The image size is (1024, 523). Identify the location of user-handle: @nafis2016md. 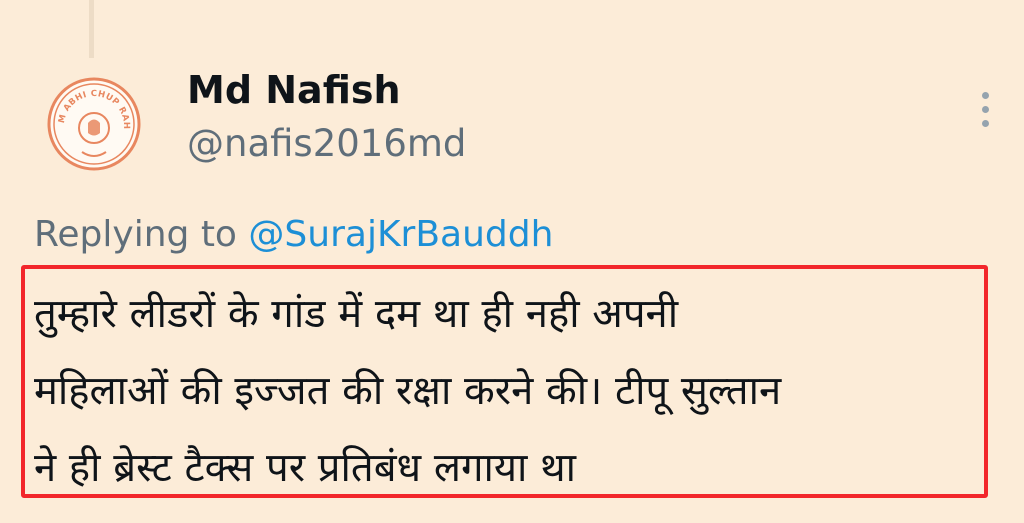
(326, 143).